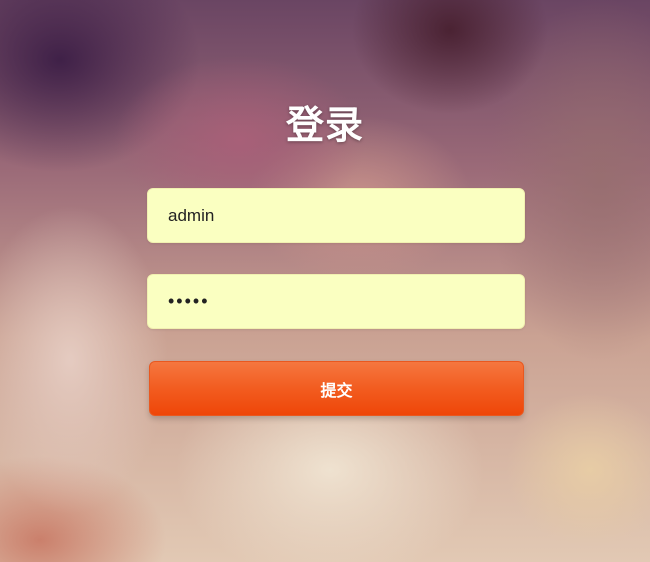 The width and height of the screenshot is (650, 562). What do you see at coordinates (336, 215) in the screenshot?
I see `username-input` at bounding box center [336, 215].